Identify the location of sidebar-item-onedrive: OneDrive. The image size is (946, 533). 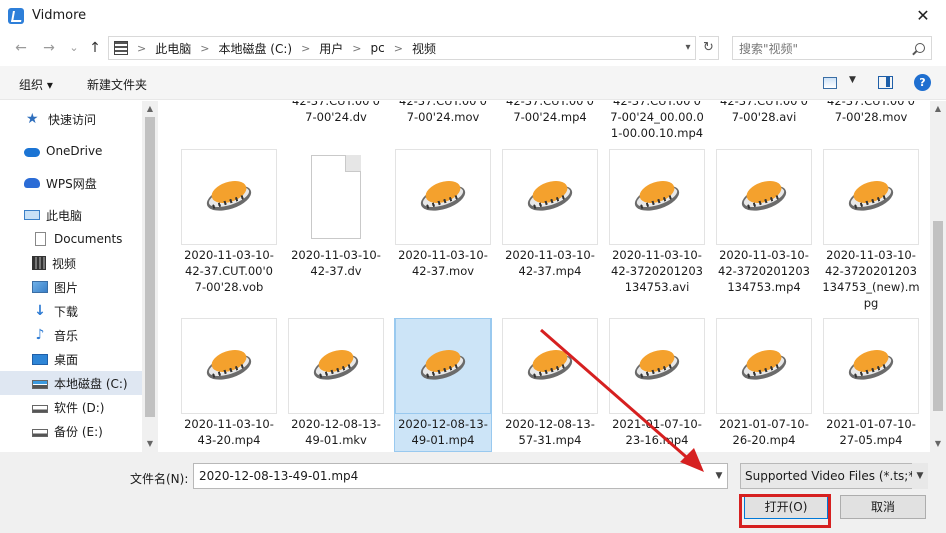
(71, 151).